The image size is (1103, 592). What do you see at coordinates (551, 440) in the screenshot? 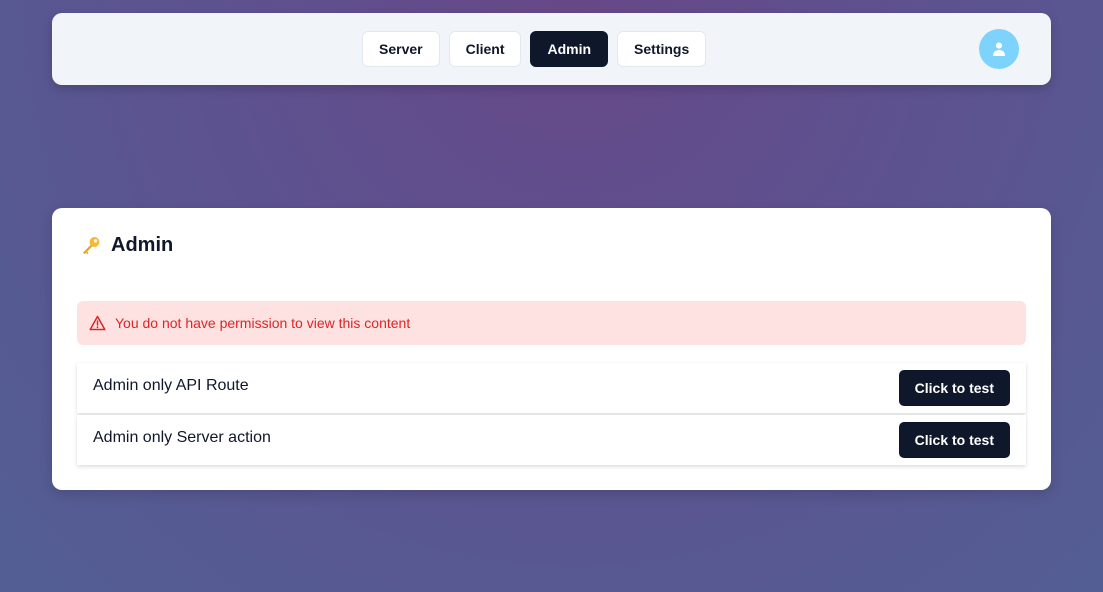
I see `list-item-server-action: Admin only Server action Click to test` at bounding box center [551, 440].